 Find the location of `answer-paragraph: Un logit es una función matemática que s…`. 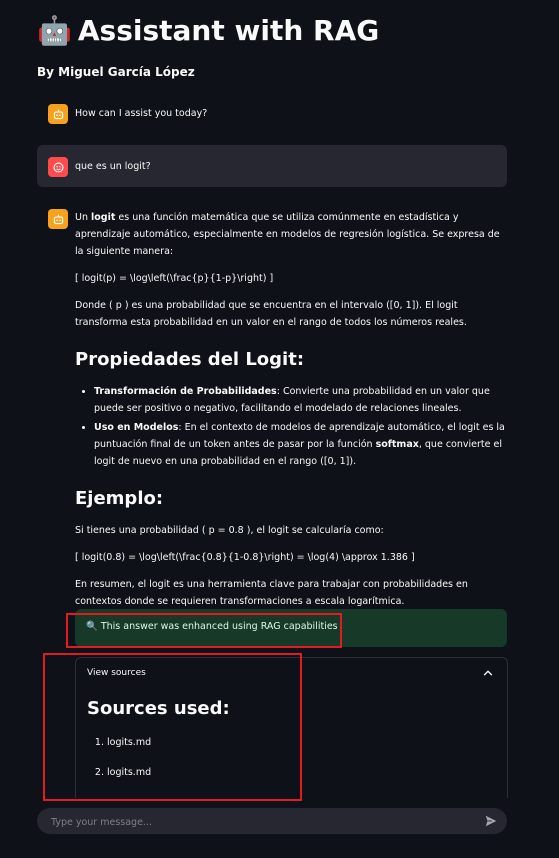

answer-paragraph: Un logit es una función matemática que s… is located at coordinates (290, 234).